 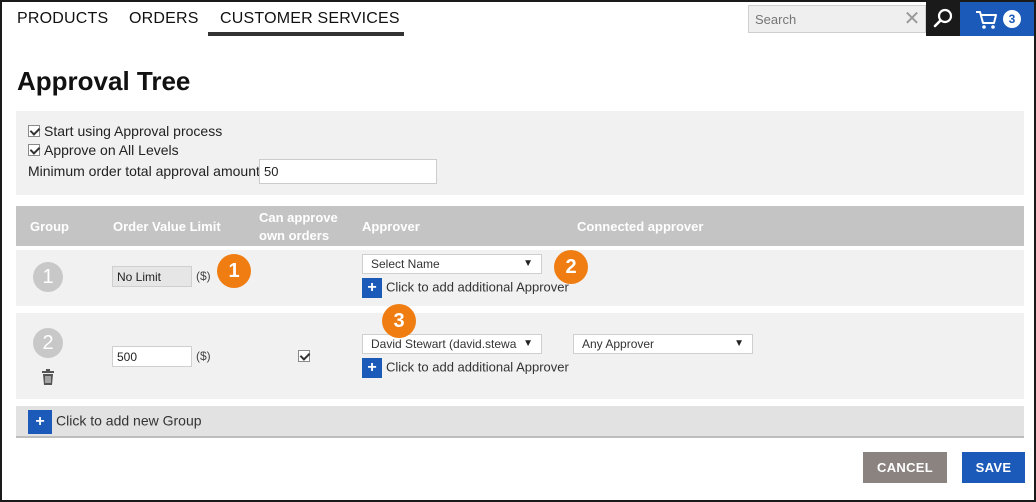 What do you see at coordinates (129, 420) in the screenshot?
I see `add-group-label: Click to add new Group` at bounding box center [129, 420].